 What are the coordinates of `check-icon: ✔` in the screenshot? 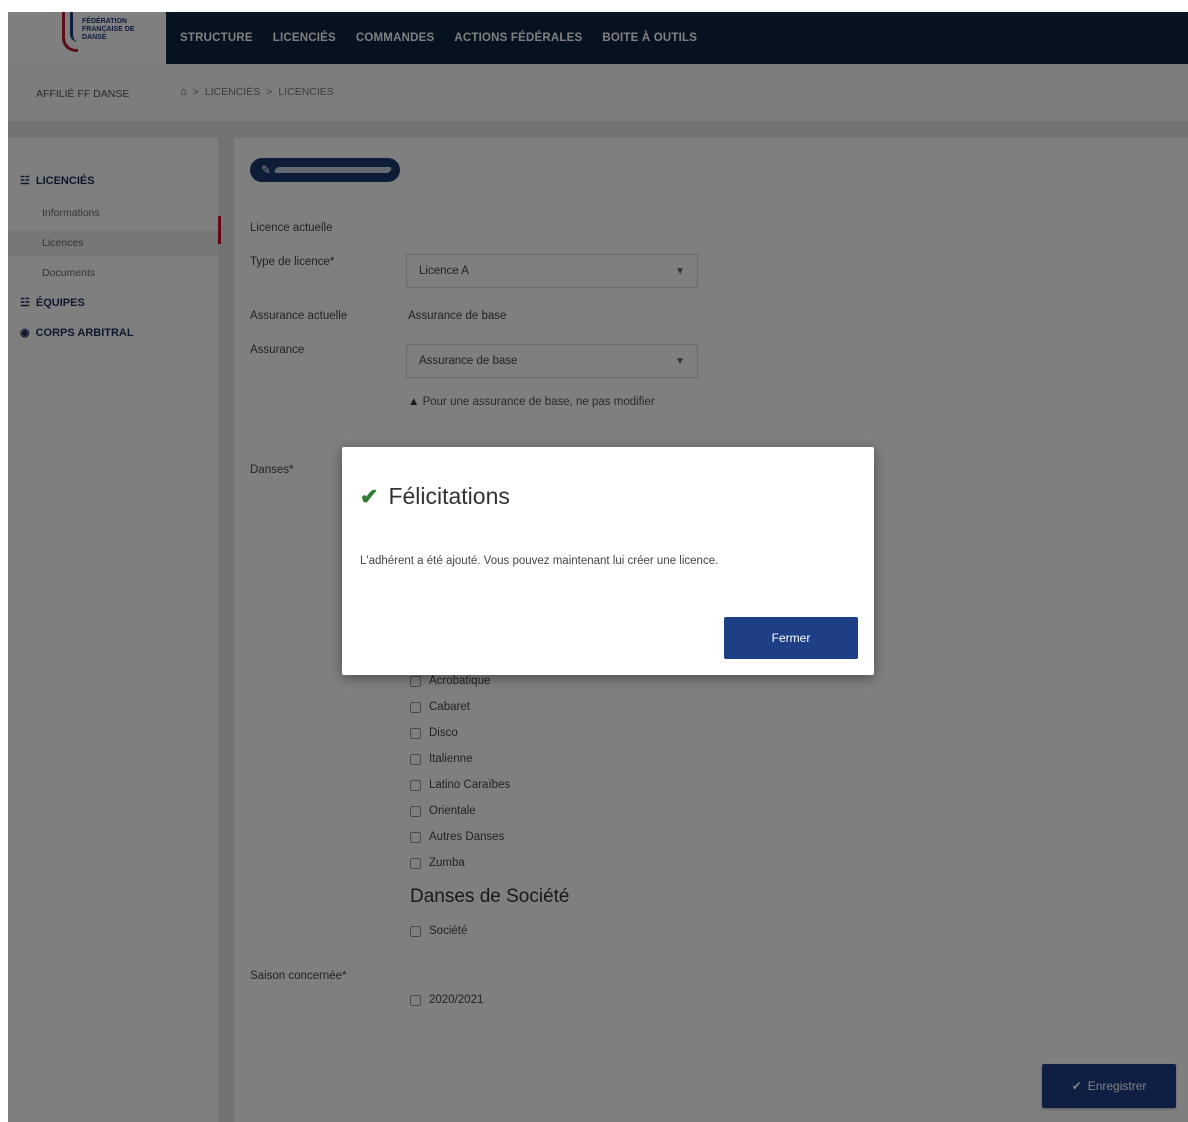 It's located at (369, 496).